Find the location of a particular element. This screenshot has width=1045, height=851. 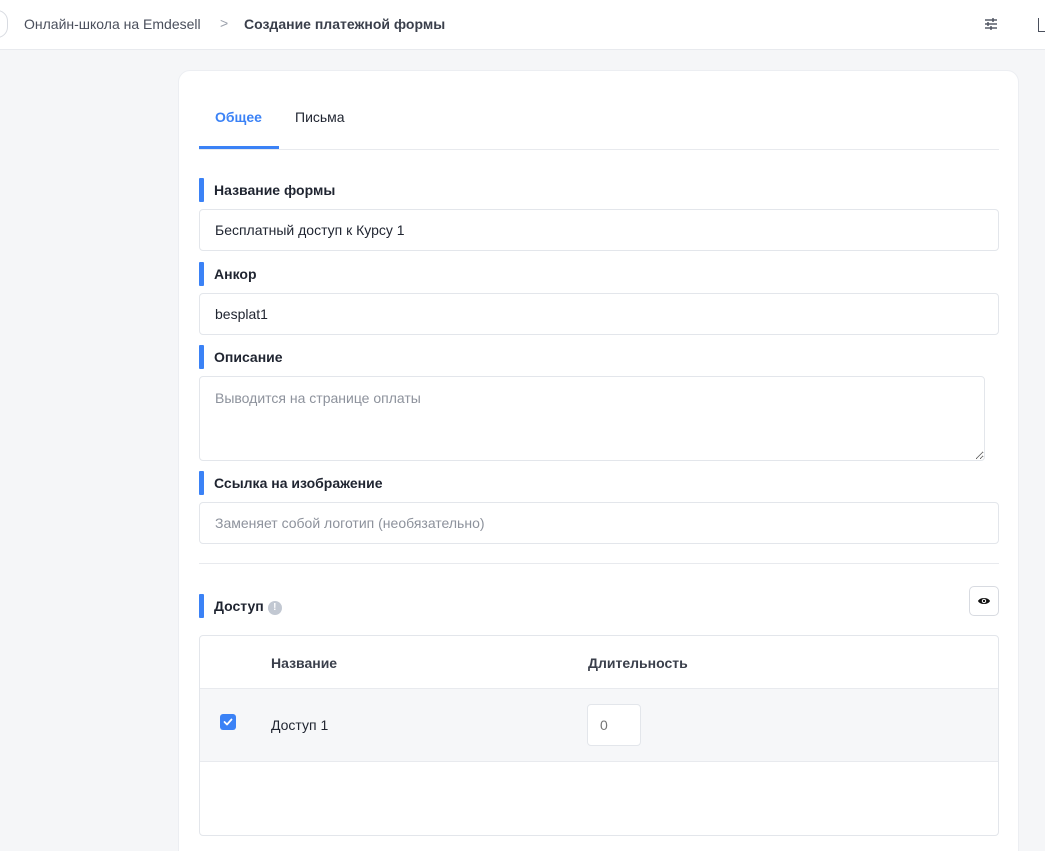

user-icon is located at coordinates (1041, 25).